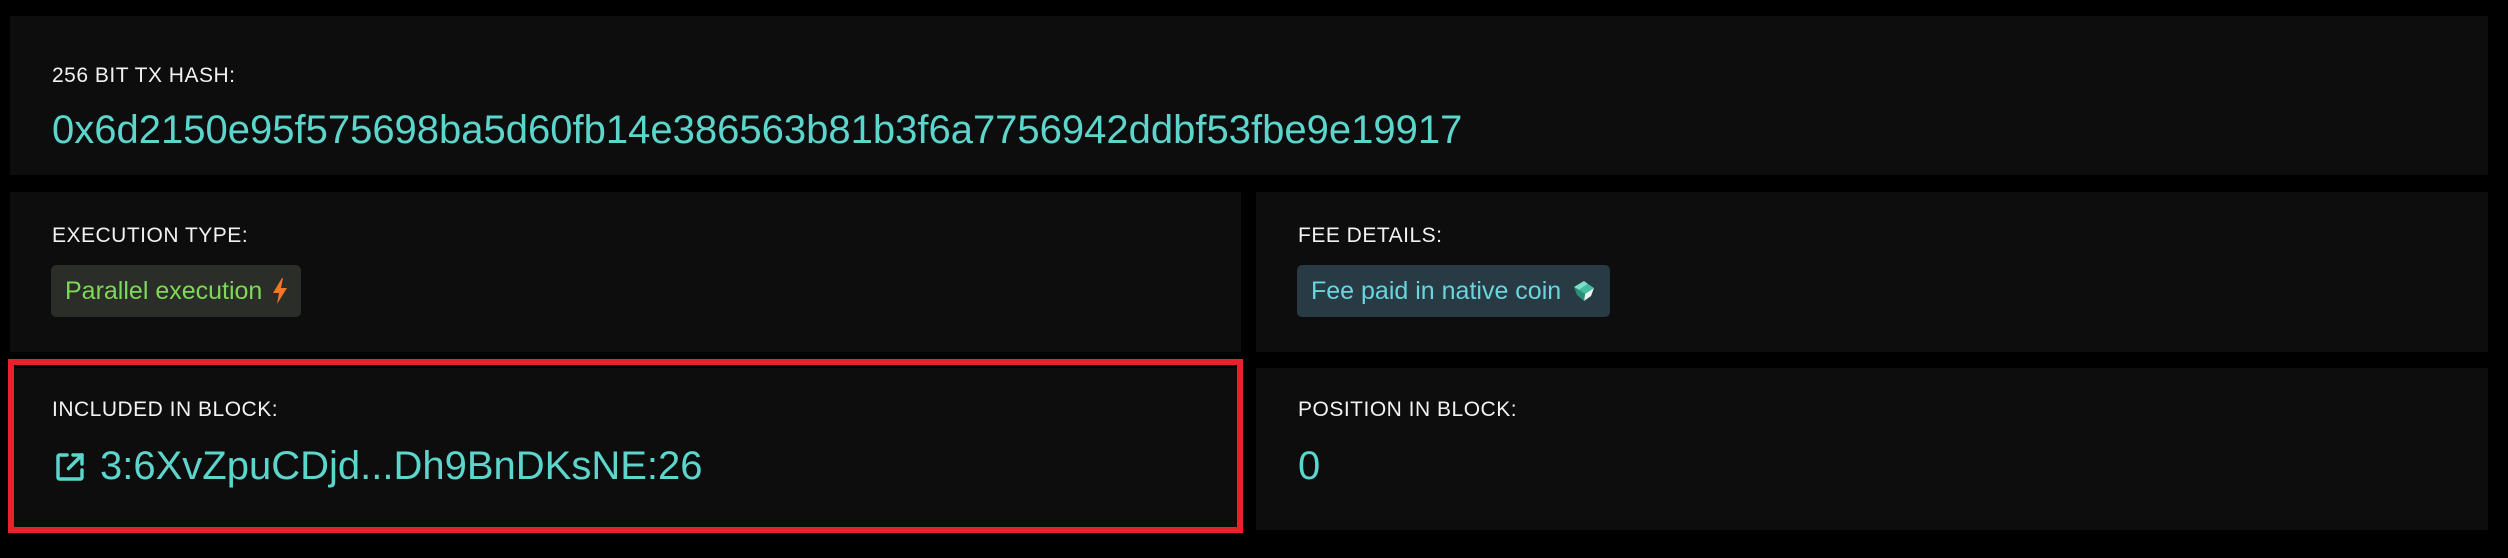  Describe the element at coordinates (1872, 272) in the screenshot. I see `fee-details-card: FEE DETAILS: Fee paid in native coin` at that location.